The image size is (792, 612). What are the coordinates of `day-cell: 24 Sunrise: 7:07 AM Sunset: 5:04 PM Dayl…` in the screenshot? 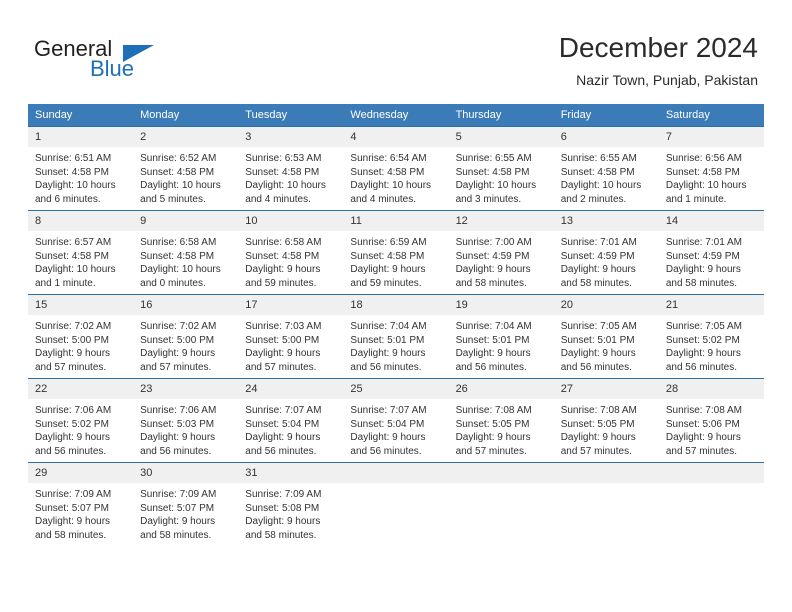 It's located at (291, 420).